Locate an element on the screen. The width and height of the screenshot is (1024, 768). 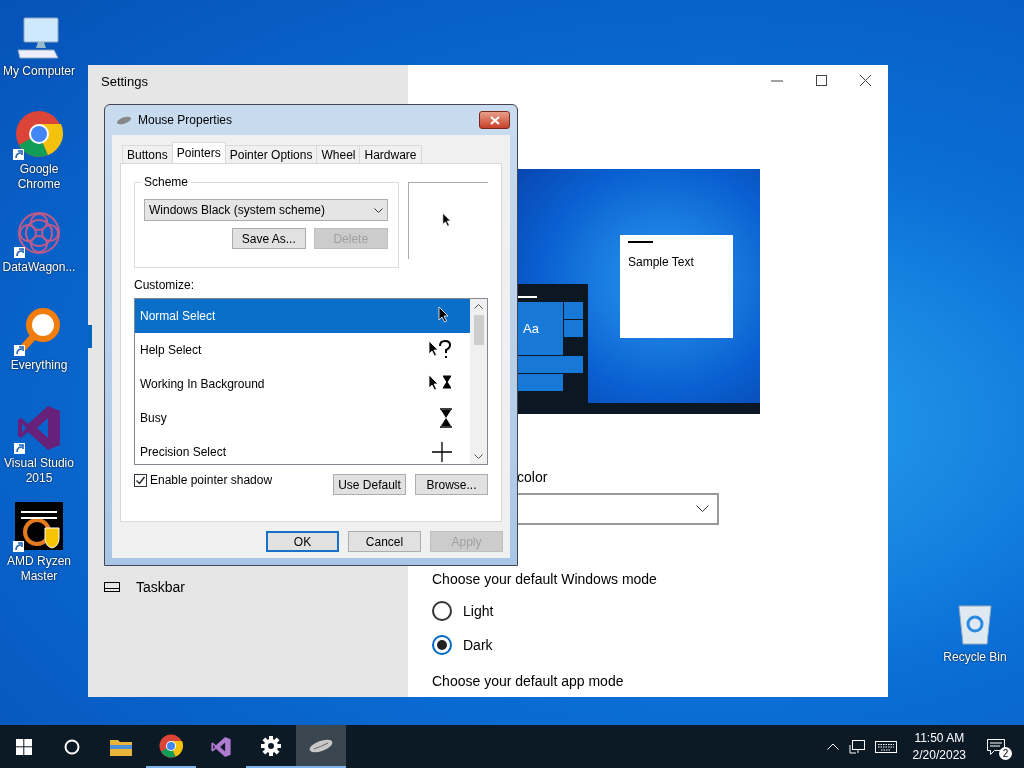
nav-item: Taskbar is located at coordinates (248, 587).